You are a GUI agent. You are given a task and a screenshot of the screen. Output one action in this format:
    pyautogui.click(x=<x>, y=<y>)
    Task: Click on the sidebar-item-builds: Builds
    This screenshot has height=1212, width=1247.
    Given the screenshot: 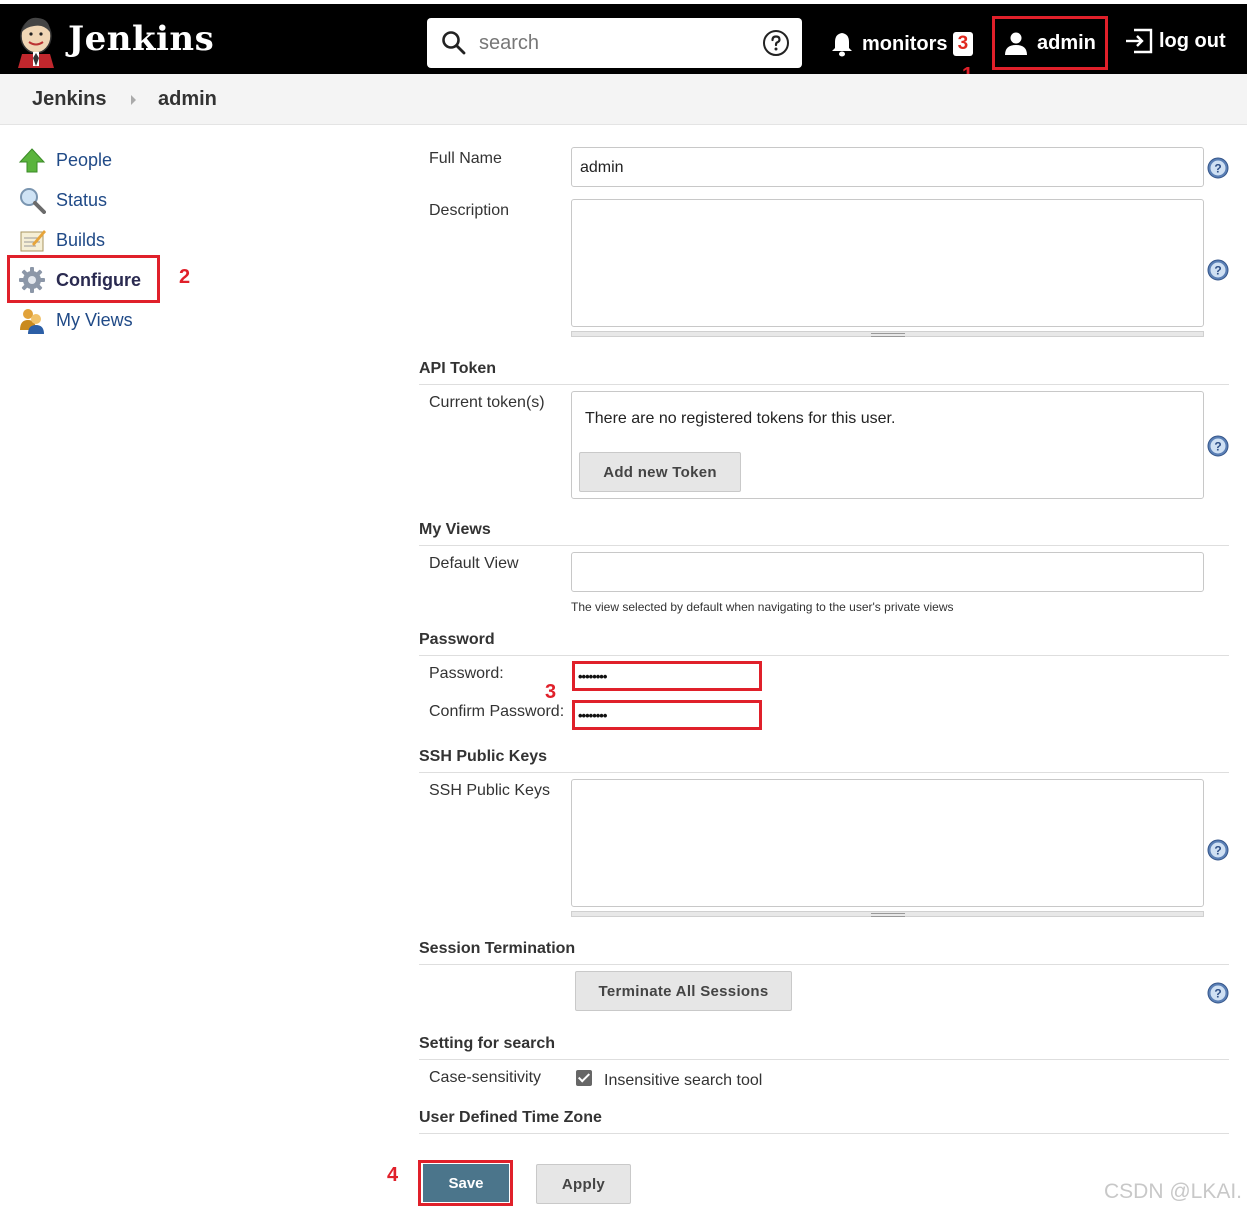 What is the action you would take?
    pyautogui.click(x=61, y=240)
    